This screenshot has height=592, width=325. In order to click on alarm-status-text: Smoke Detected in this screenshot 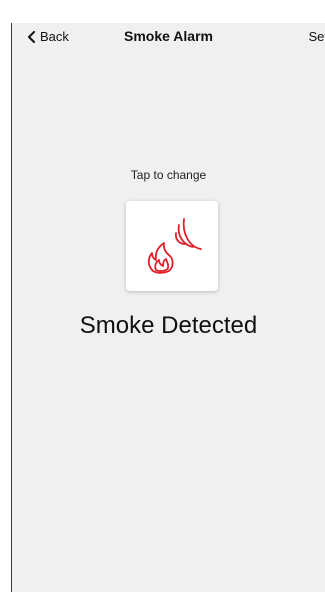, I will do `click(168, 325)`.